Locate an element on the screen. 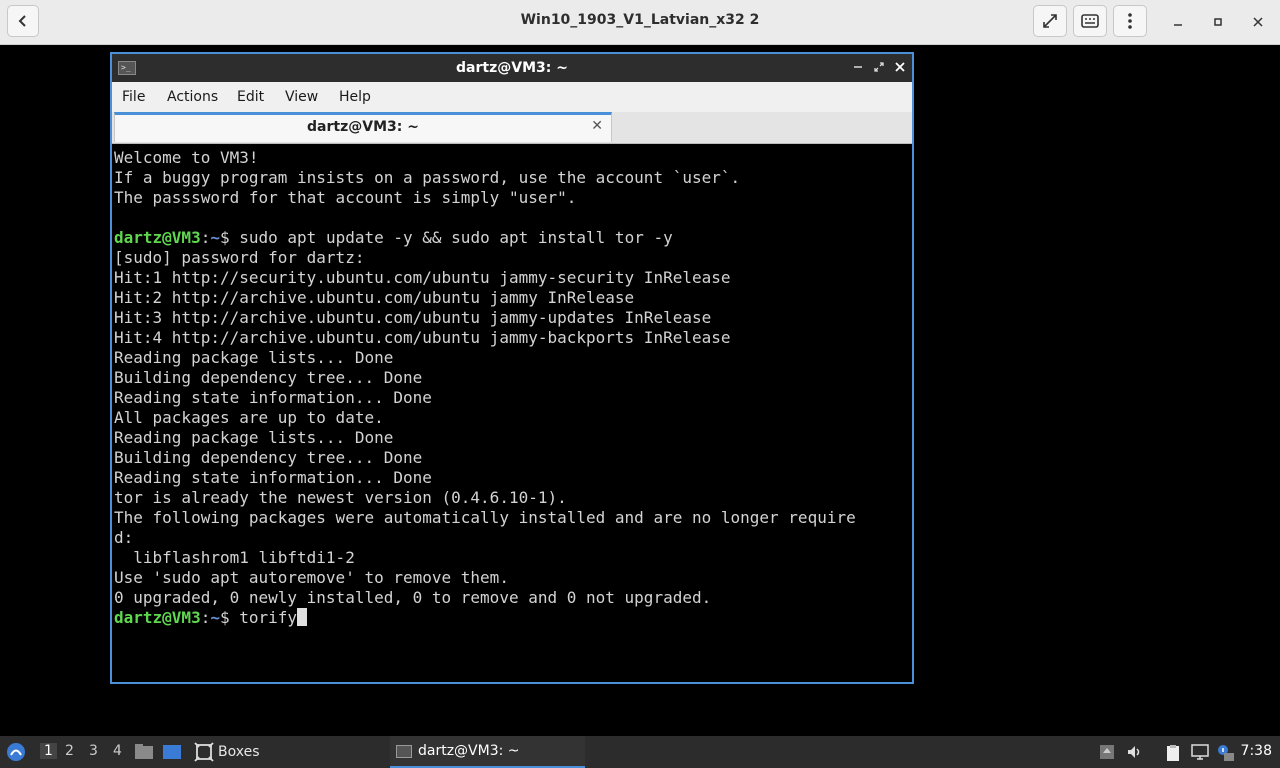 The height and width of the screenshot is (768, 1280). folder-icon is located at coordinates (144, 751).